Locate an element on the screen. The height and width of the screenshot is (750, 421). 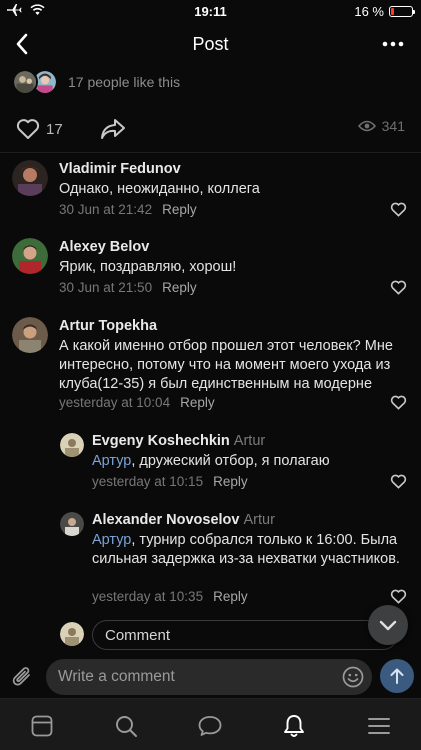
send-button is located at coordinates (397, 676).